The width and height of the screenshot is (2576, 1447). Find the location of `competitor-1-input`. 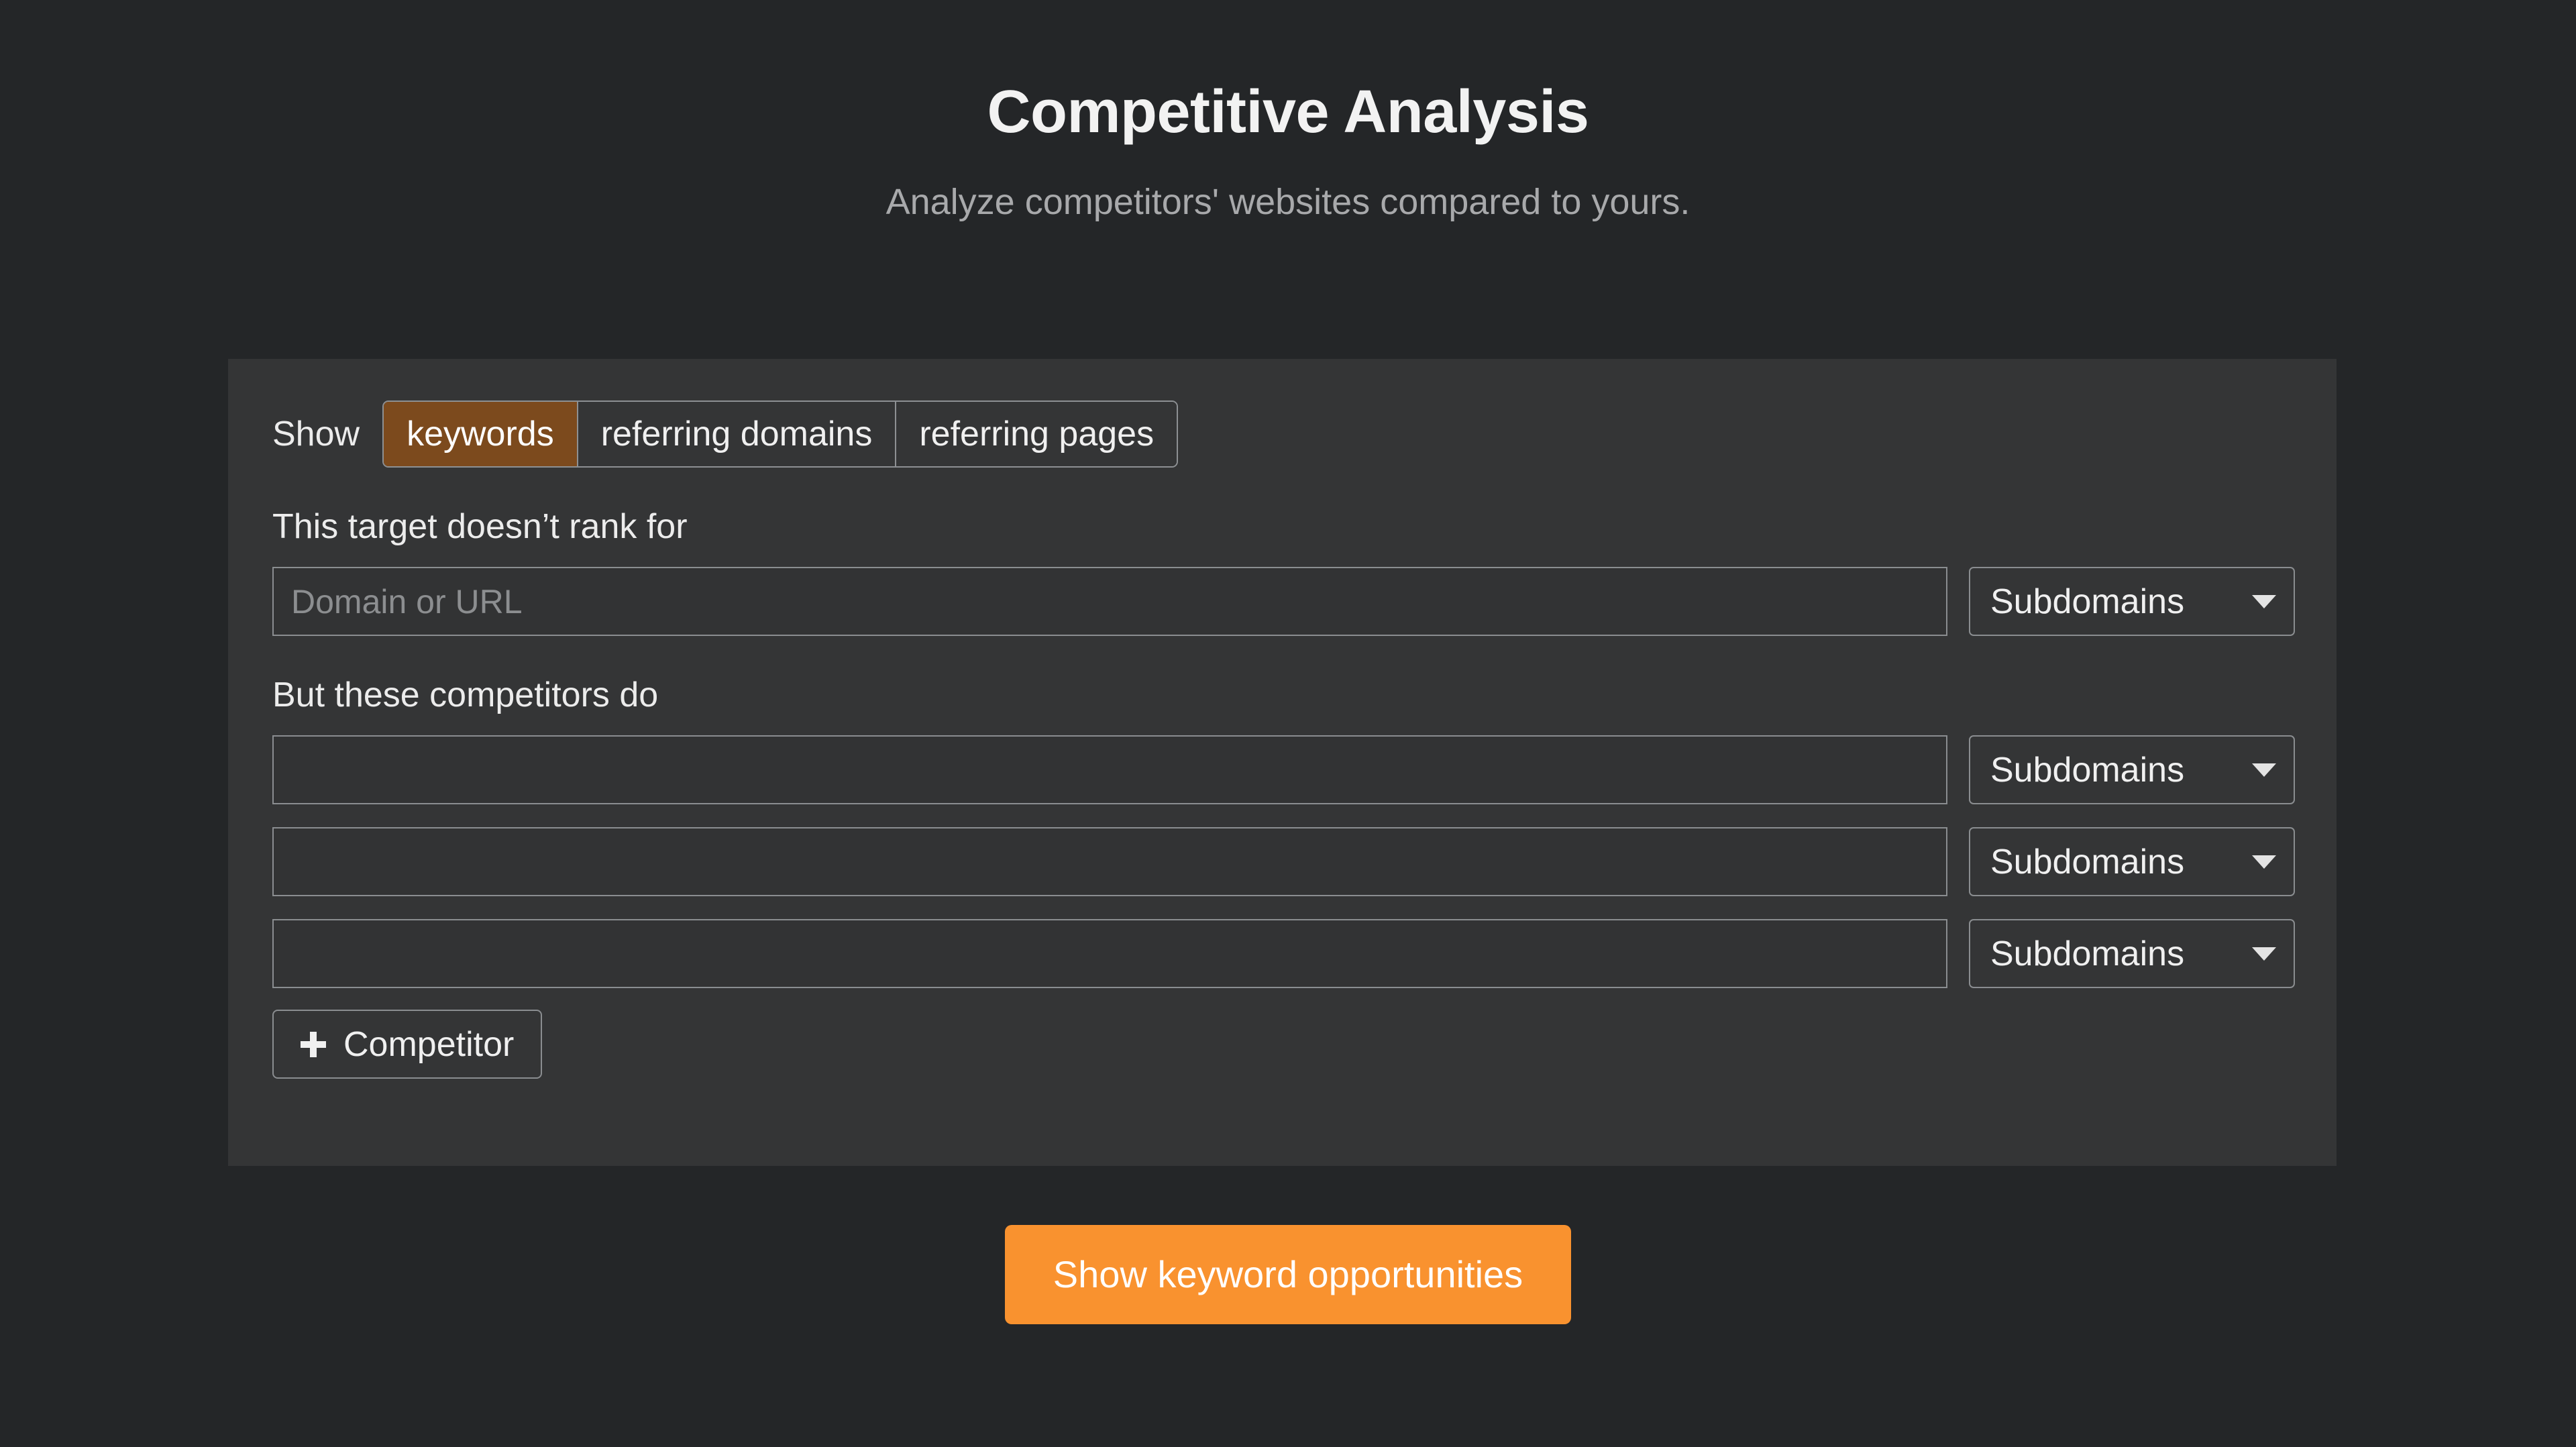

competitor-1-input is located at coordinates (1109, 769).